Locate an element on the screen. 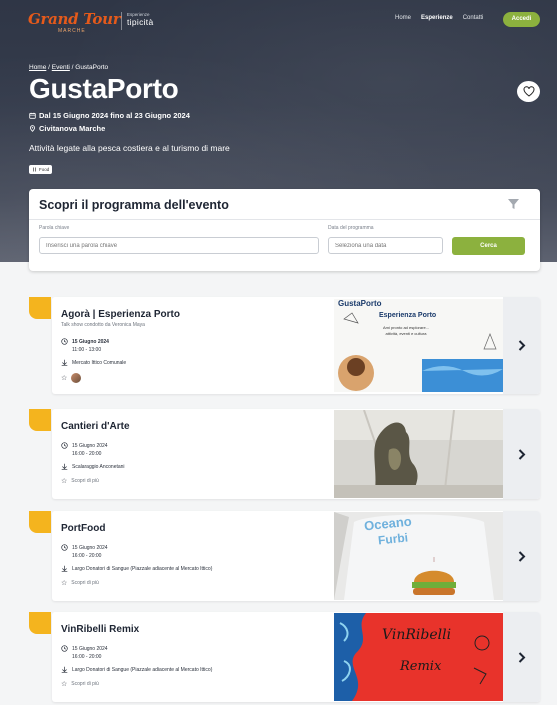 This screenshot has height=705, width=557. event-time-row: 15 Giugno 2024 11:00 - 13:00 is located at coordinates (85, 346).